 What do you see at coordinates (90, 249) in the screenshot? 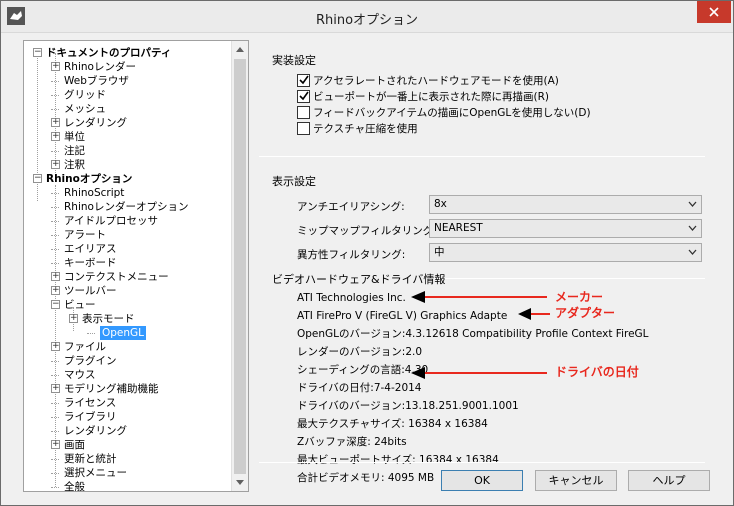
I see `tree-item-label: エイリアス` at bounding box center [90, 249].